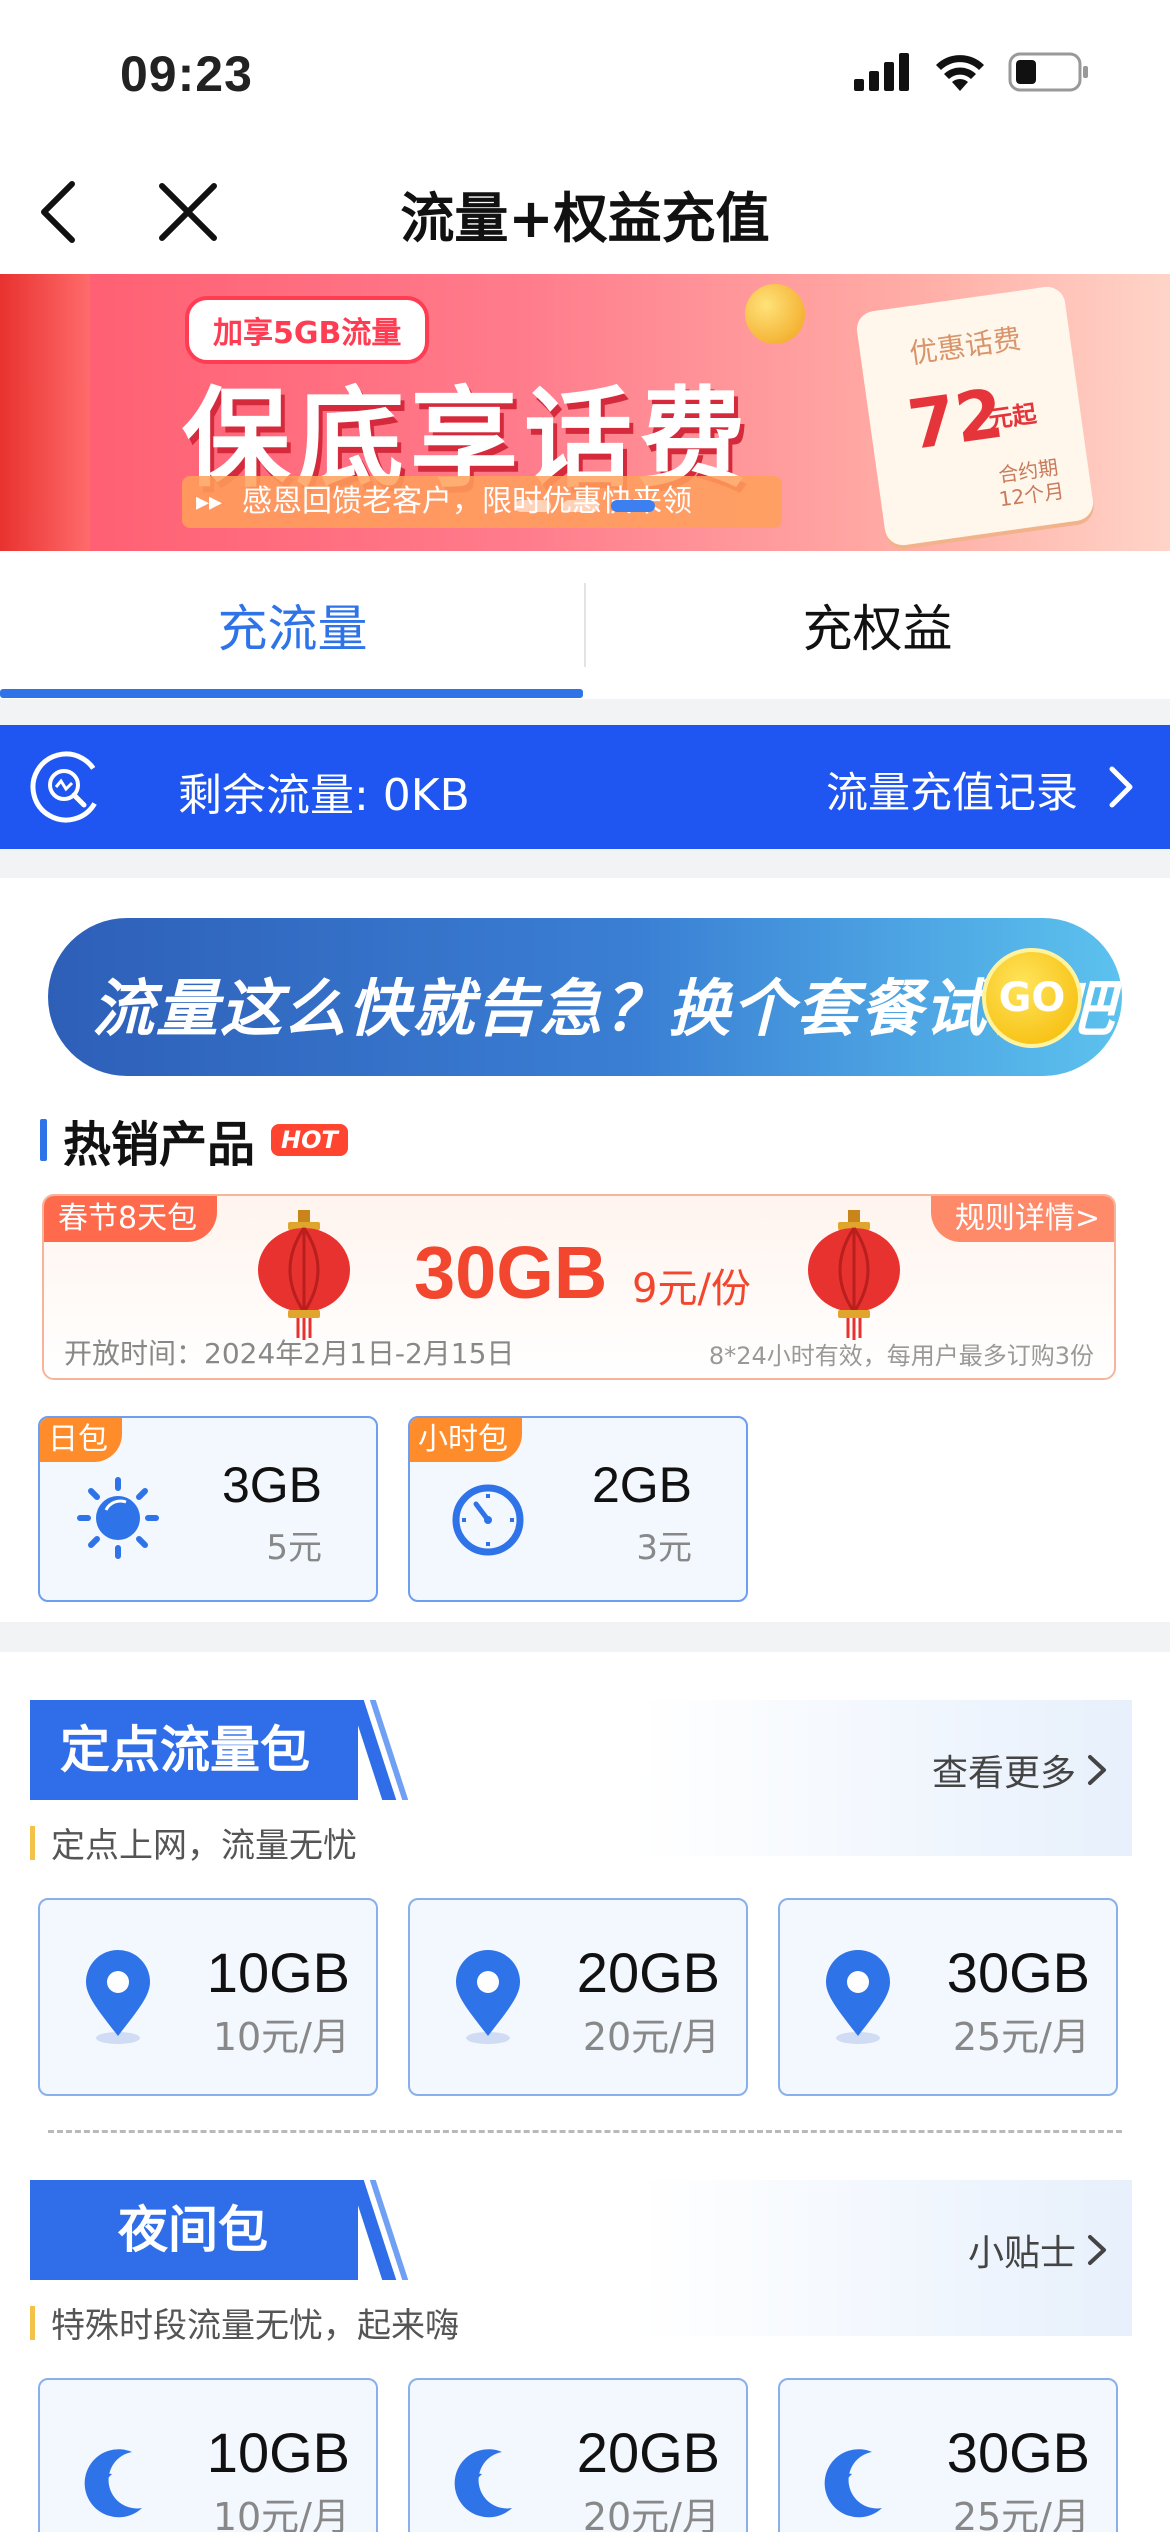  I want to click on package-price: 5元, so click(294, 1548).